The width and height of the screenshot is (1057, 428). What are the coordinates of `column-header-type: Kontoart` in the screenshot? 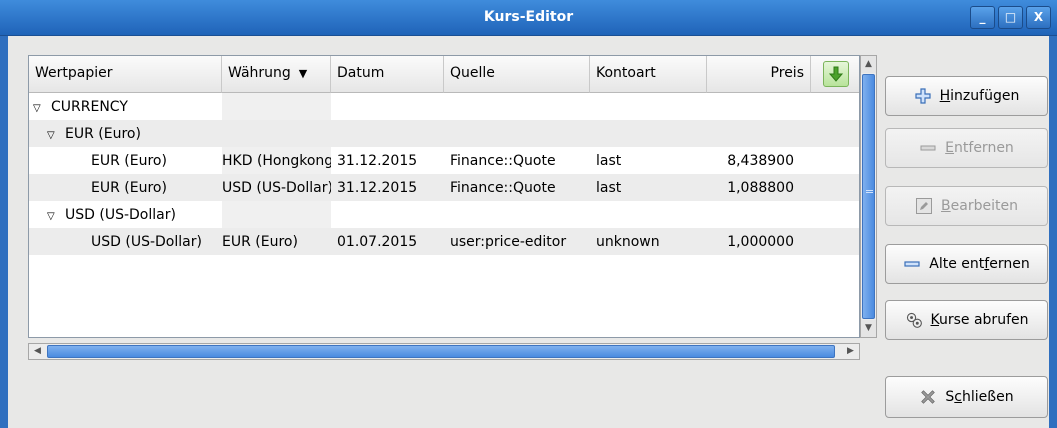 It's located at (648, 74).